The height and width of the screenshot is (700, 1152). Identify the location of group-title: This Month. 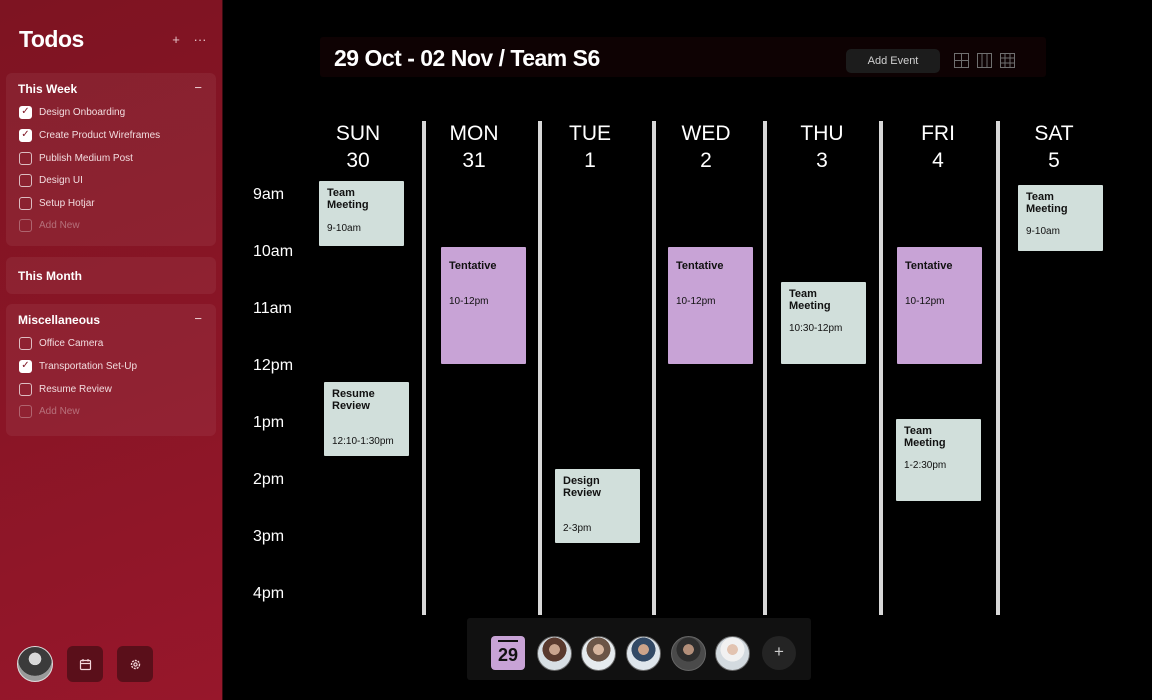
(50, 276).